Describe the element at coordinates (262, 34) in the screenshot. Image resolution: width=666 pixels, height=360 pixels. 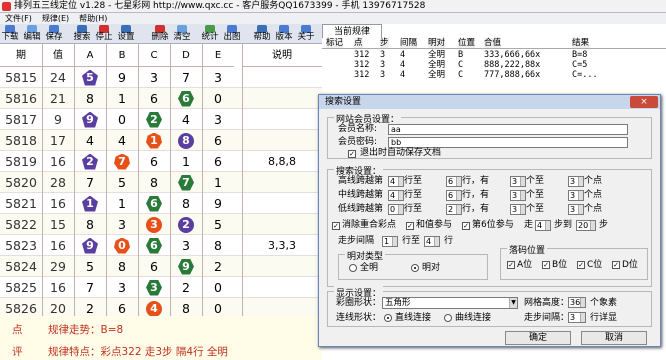
I see `toolbar-button-10: 帮助` at that location.